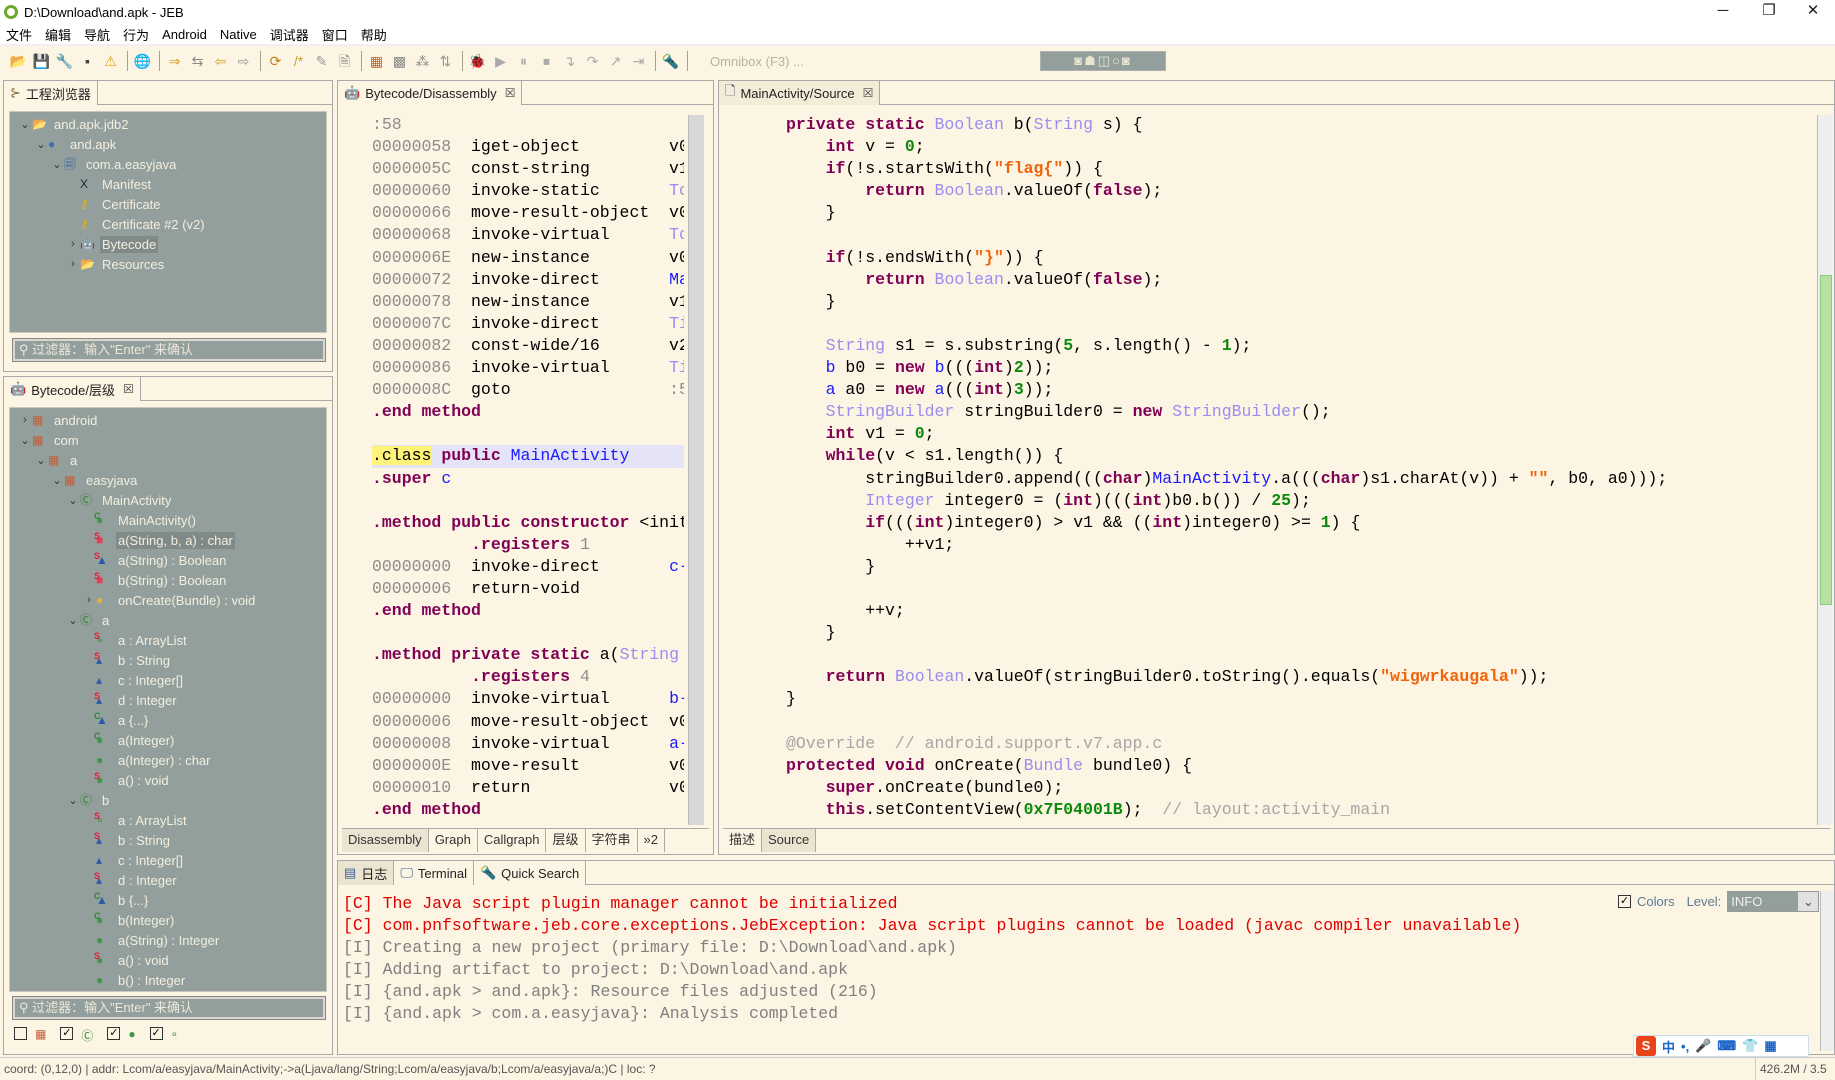 The image size is (1835, 1080). Describe the element at coordinates (168, 520) in the screenshot. I see `tree-item: ● C MainActivity()` at that location.